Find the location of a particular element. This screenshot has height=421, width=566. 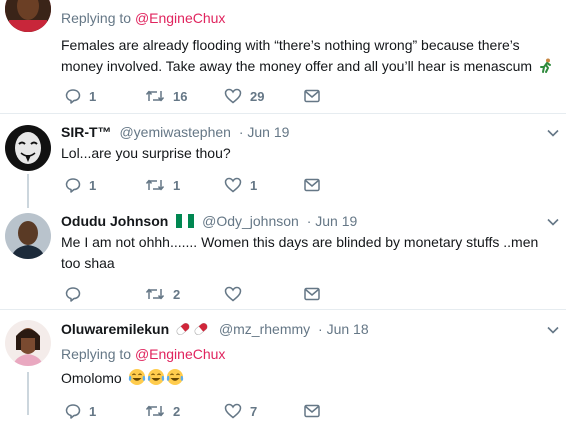

tears-of-joy-icon is located at coordinates (156, 380).